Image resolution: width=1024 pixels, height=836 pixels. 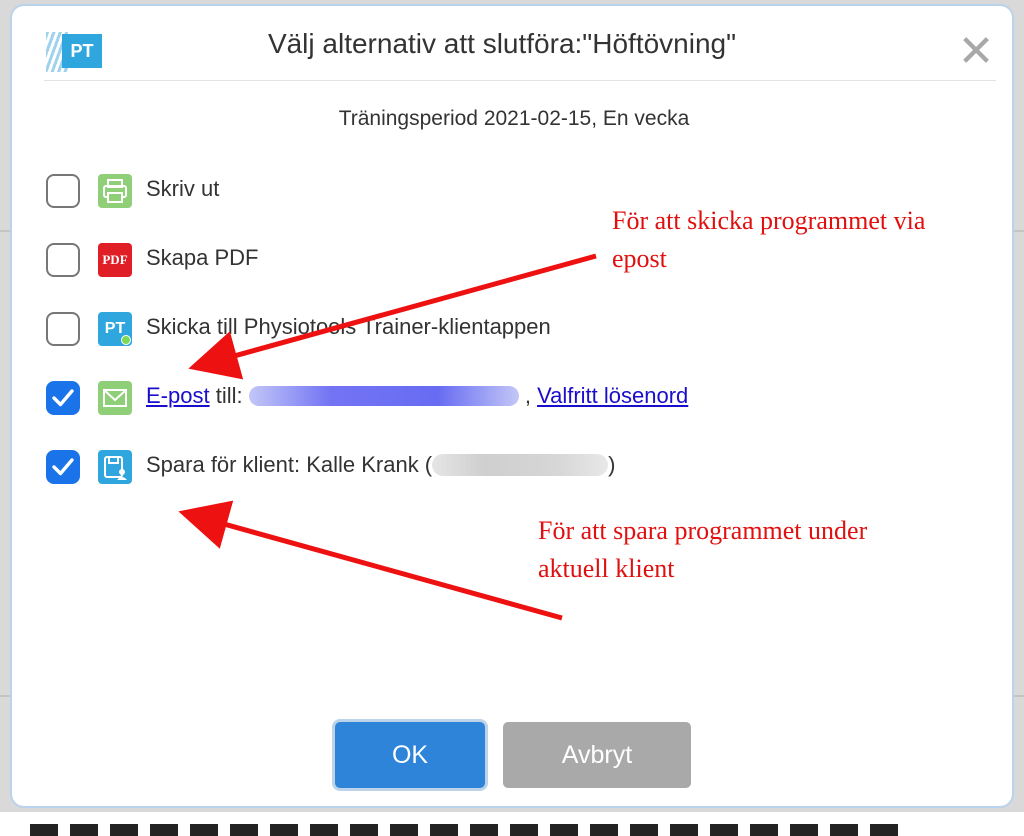 What do you see at coordinates (115, 467) in the screenshot?
I see `save-client-icon` at bounding box center [115, 467].